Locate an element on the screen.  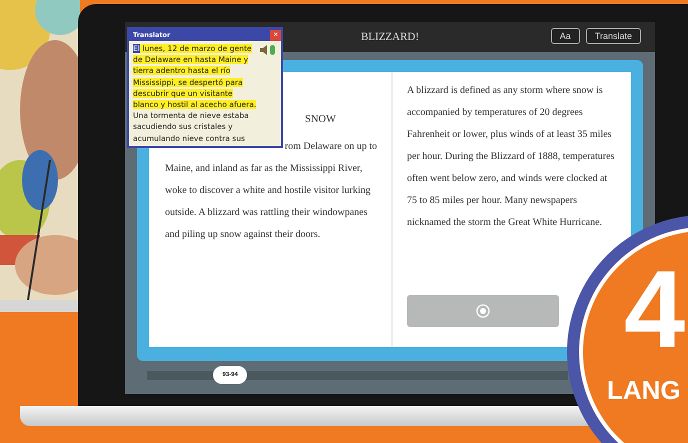
badge-text: LANG is located at coordinates (644, 390).